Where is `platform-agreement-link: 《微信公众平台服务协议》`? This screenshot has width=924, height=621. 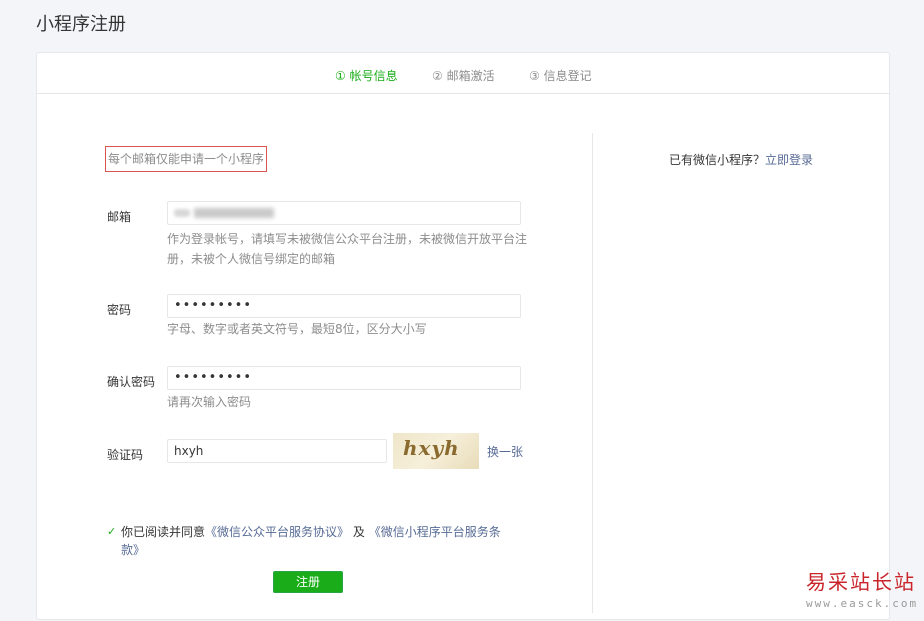
platform-agreement-link: 《微信公众平台服务协议》 is located at coordinates (277, 532).